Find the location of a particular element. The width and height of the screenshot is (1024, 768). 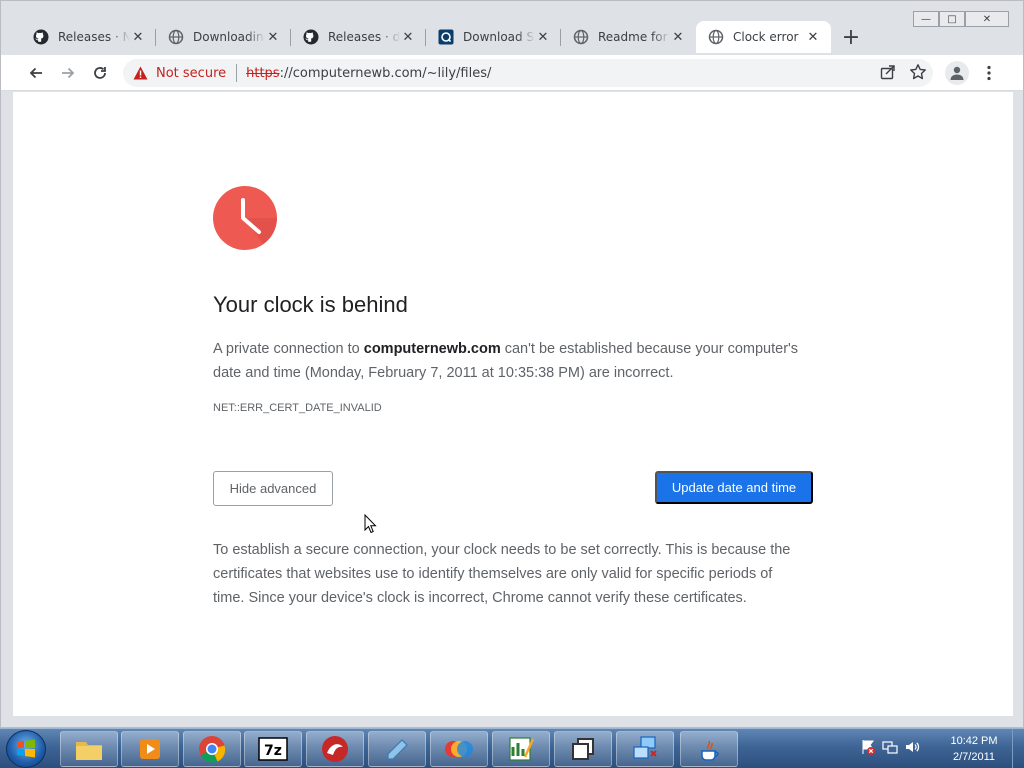

minimize-button: — is located at coordinates (926, 19).